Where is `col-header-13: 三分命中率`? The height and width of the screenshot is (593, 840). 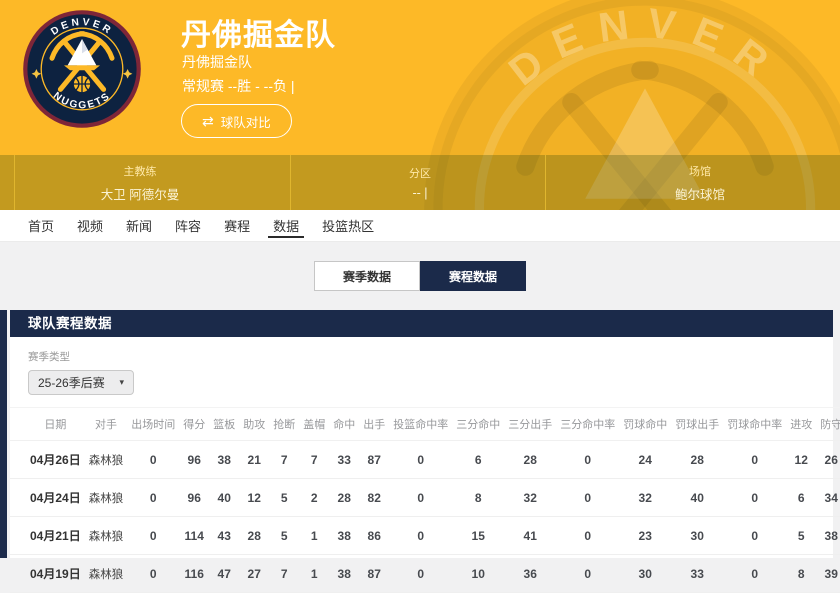 col-header-13: 三分命中率 is located at coordinates (588, 424).